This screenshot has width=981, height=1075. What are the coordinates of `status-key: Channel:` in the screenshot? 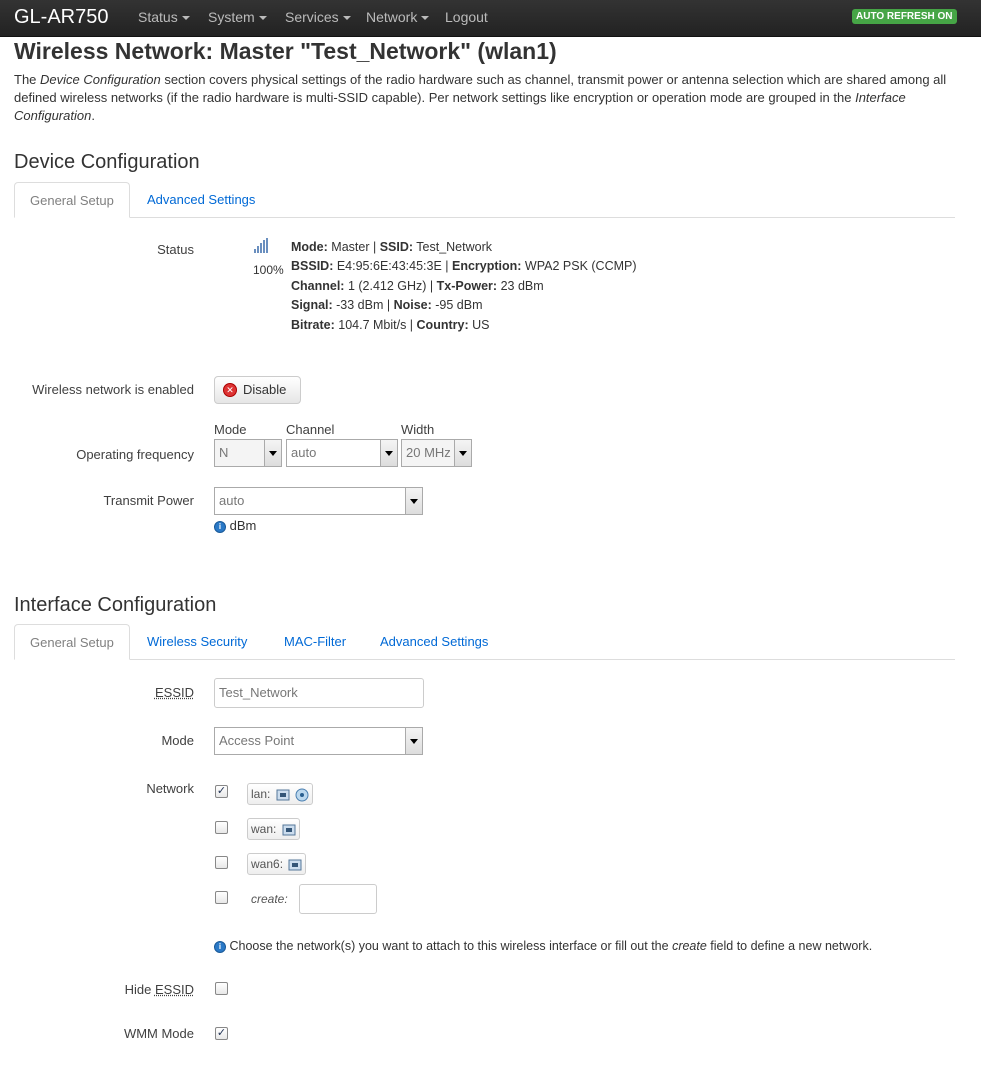 It's located at (318, 286).